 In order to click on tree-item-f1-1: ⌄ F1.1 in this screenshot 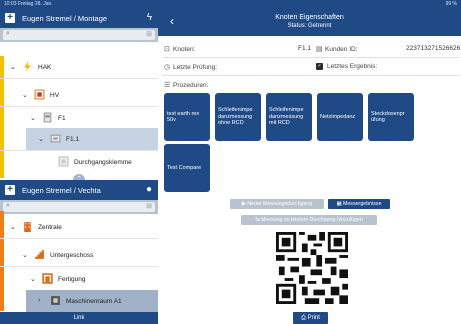, I will do `click(79, 139)`.